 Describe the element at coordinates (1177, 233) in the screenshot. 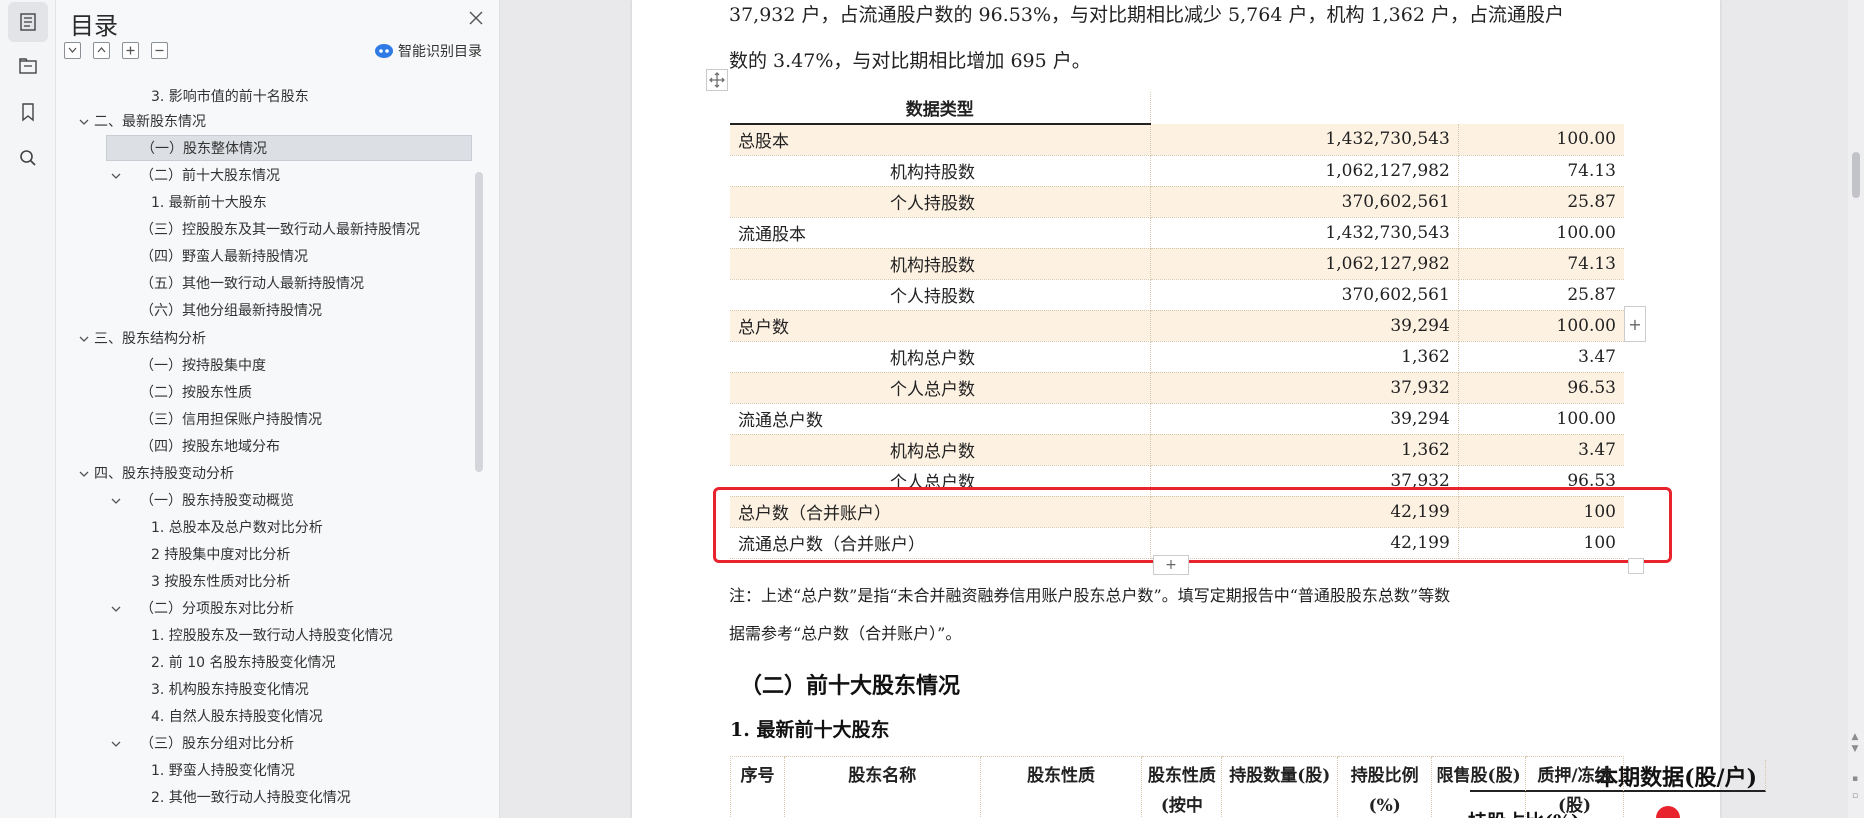

I see `table-row: 流通股本 1,432,730,543 100.00` at that location.